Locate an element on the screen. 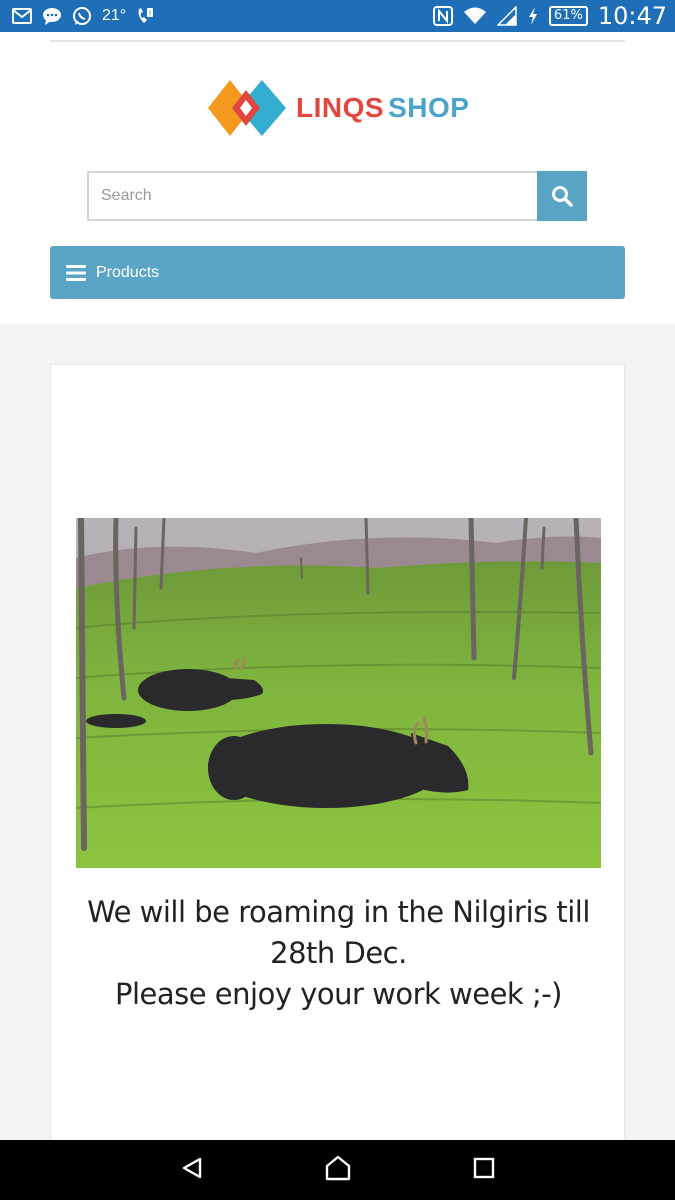  hamburger-icon is located at coordinates (76, 272).